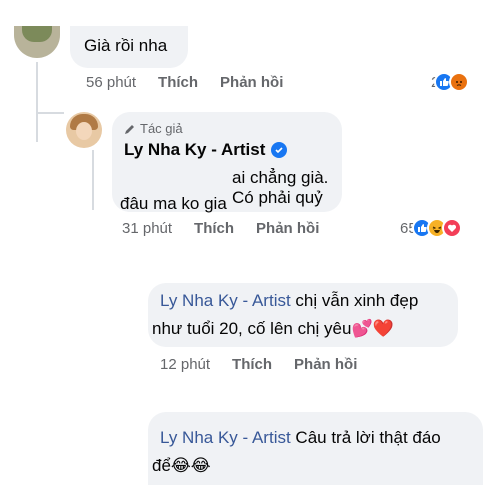 The width and height of the screenshot is (496, 485). I want to click on love-icon, so click(451, 228).